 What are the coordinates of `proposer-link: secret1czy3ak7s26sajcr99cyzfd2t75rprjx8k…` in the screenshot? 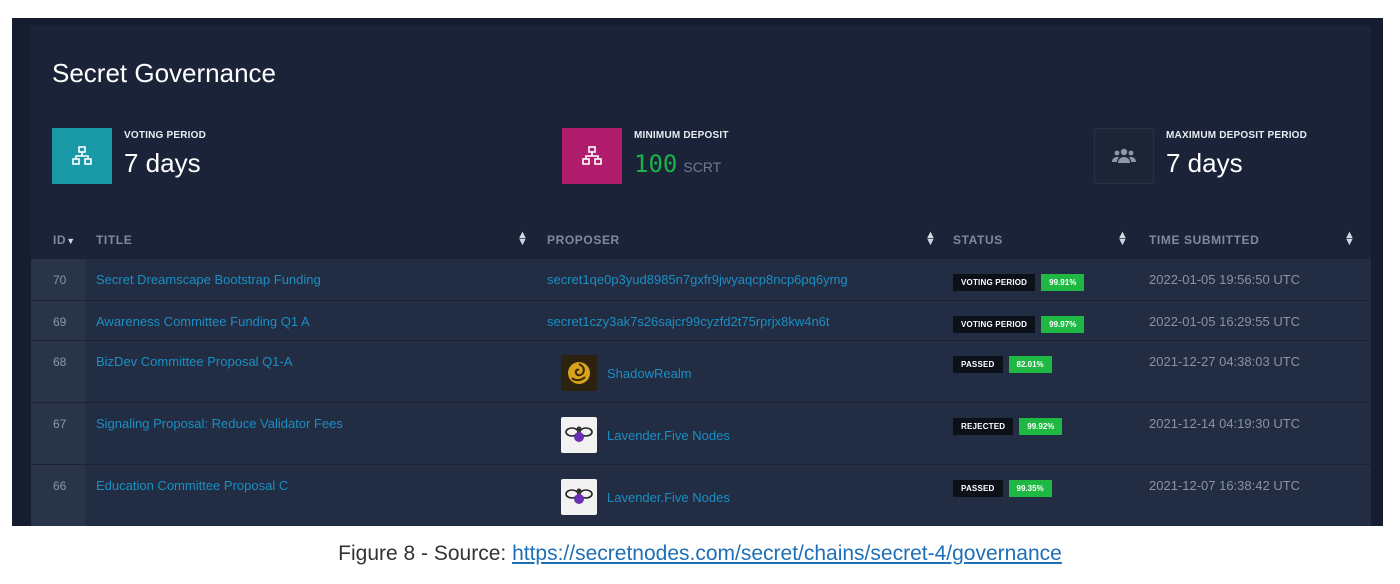 It's located at (688, 321).